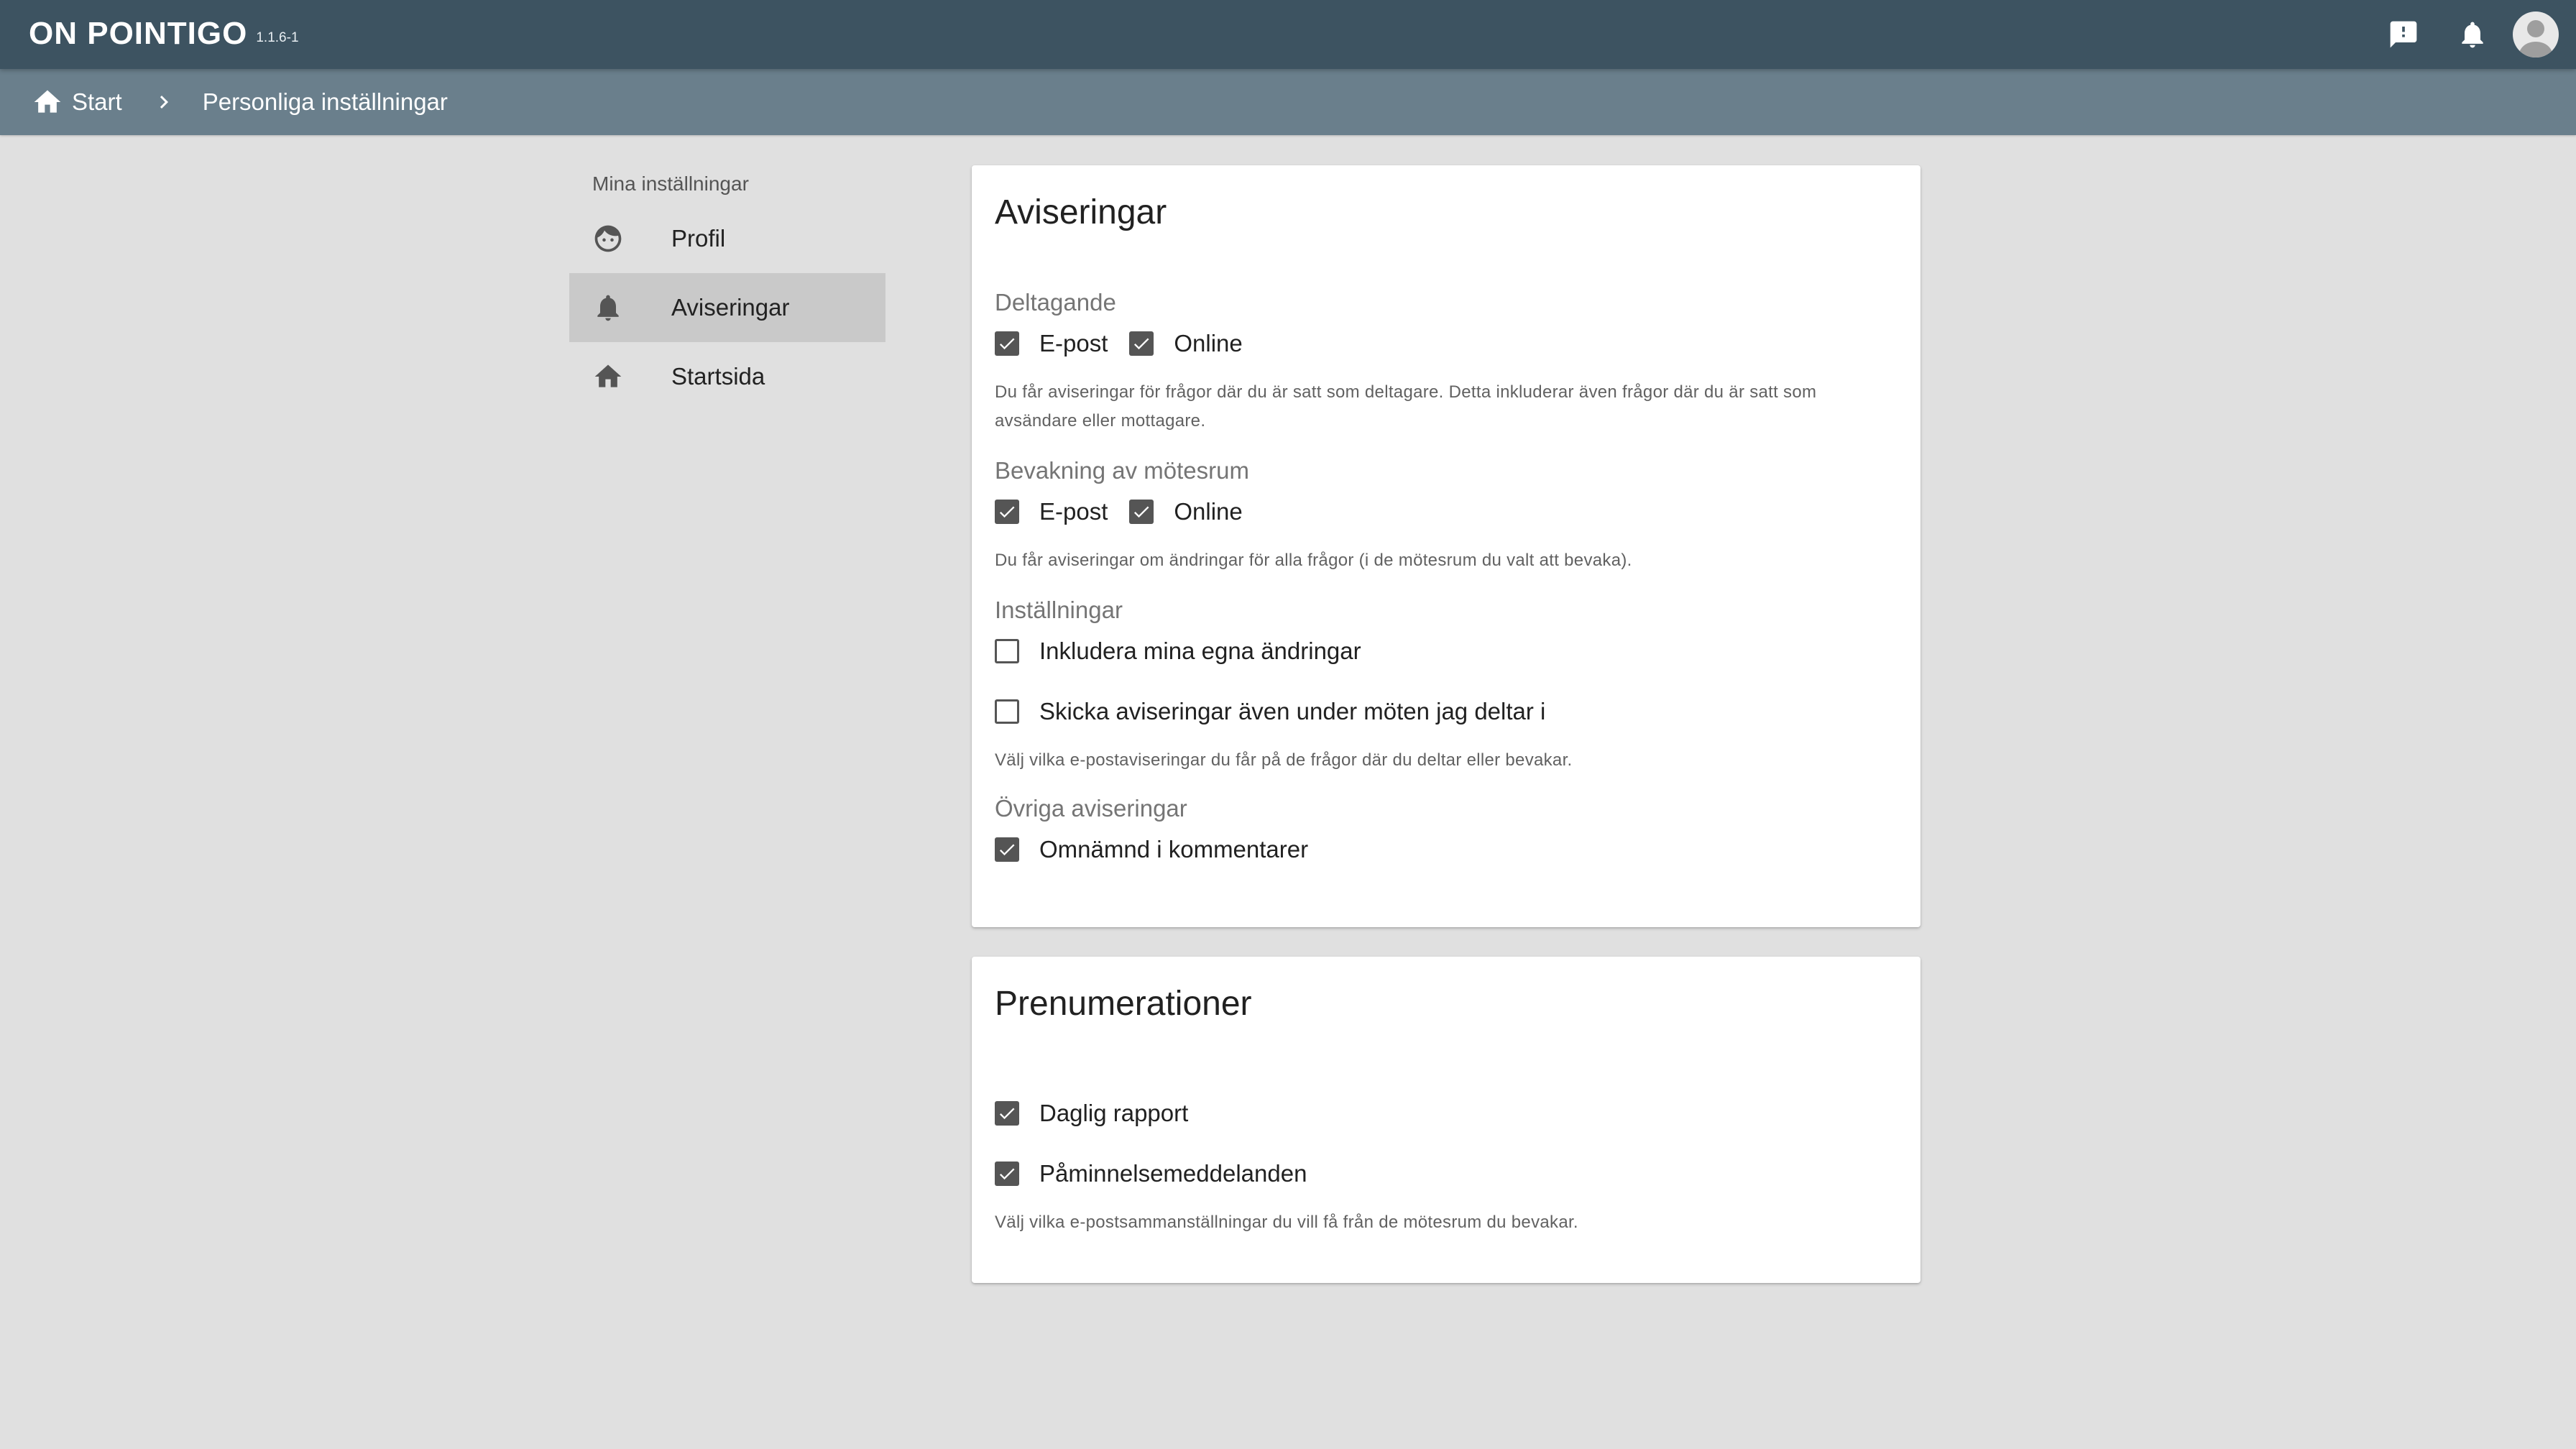 This screenshot has width=2576, height=1449. I want to click on sidebar-item-startsida: Startsida, so click(727, 376).